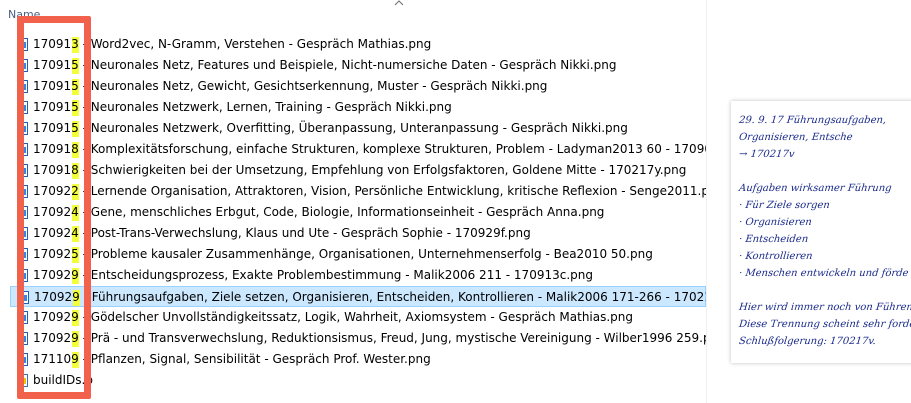 The image size is (911, 403). Describe the element at coordinates (824, 273) in the screenshot. I see `note-line: · Menschen entwickeln und förde` at that location.